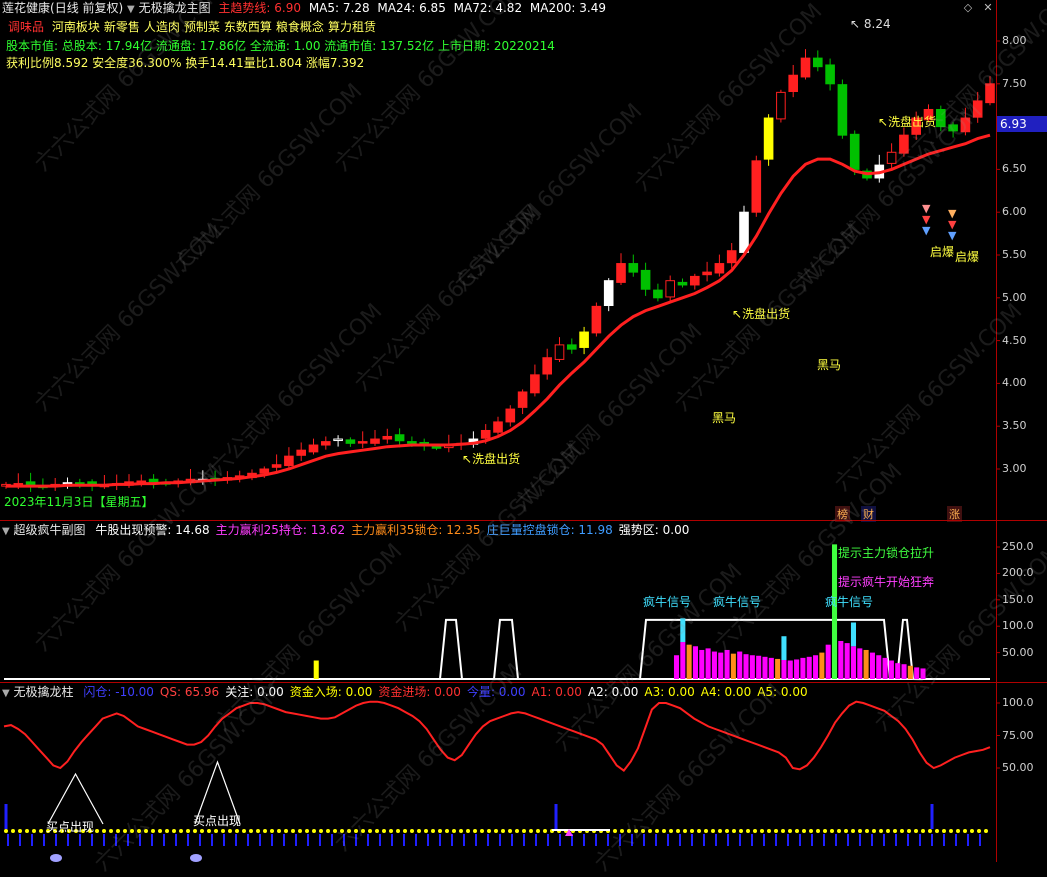 This screenshot has height=877, width=1047. I want to click on price-tick: 3.00, so click(1014, 468).